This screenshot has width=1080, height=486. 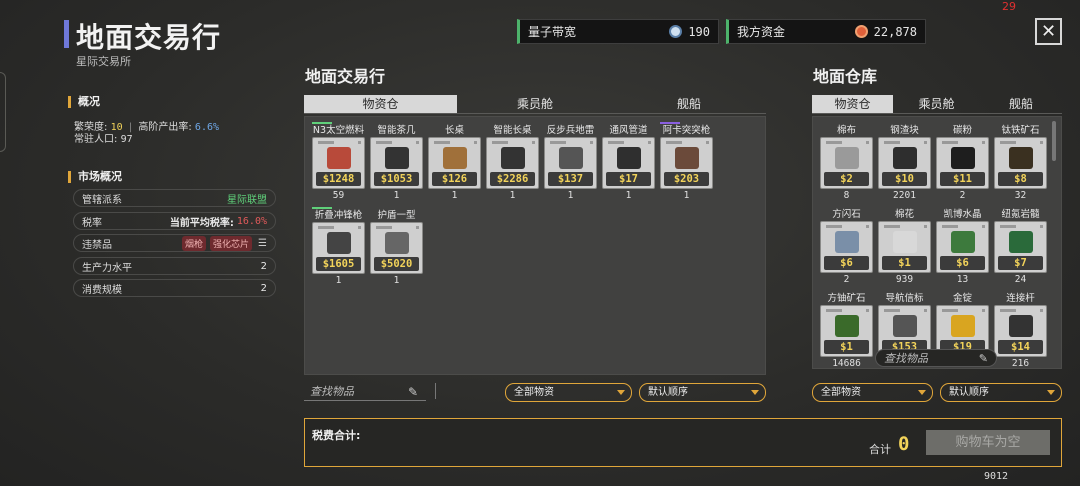 I want to click on item-card: 棉布 $2 8, so click(x=846, y=163).